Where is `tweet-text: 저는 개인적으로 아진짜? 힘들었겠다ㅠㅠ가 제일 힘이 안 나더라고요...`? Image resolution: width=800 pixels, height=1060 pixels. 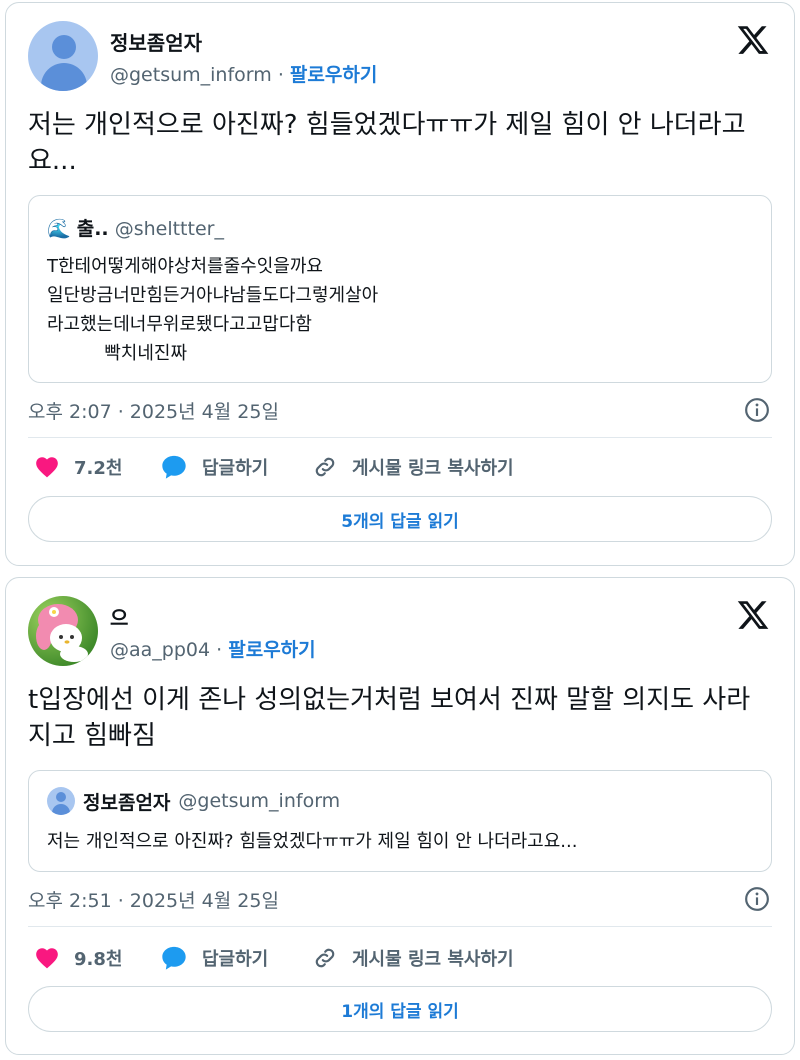
tweet-text: 저는 개인적으로 아진짜? 힘들었겠다ㅠㅠ가 제일 힘이 안 나더라고요... is located at coordinates (387, 143).